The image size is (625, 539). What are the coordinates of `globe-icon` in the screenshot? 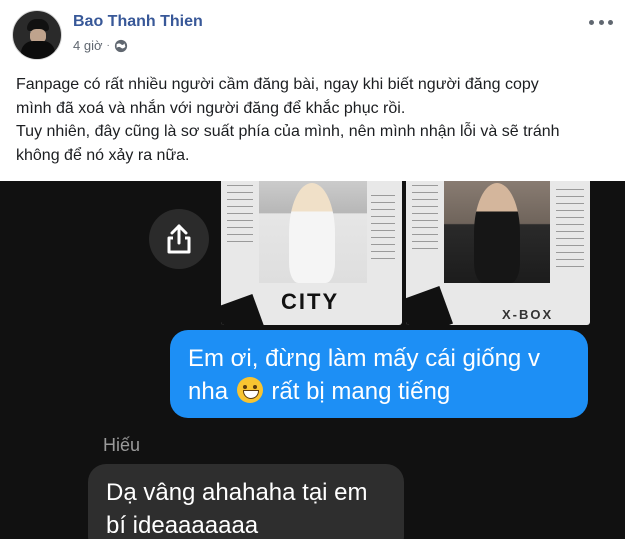 It's located at (121, 46).